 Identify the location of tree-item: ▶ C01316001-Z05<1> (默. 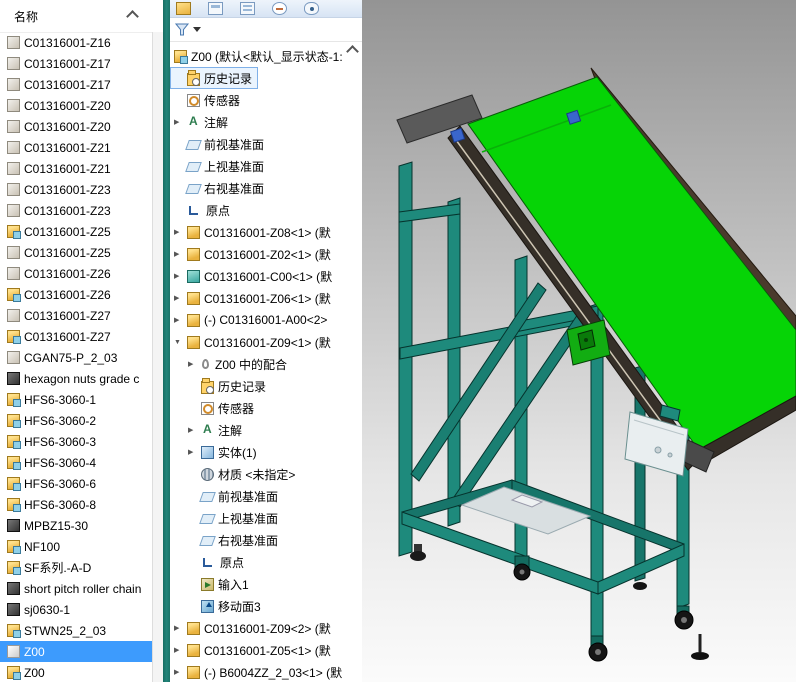
(266, 650).